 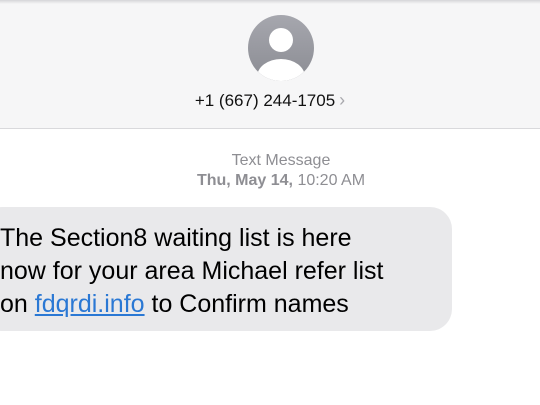 What do you see at coordinates (331, 180) in the screenshot?
I see `message-time: 10:20 AM` at bounding box center [331, 180].